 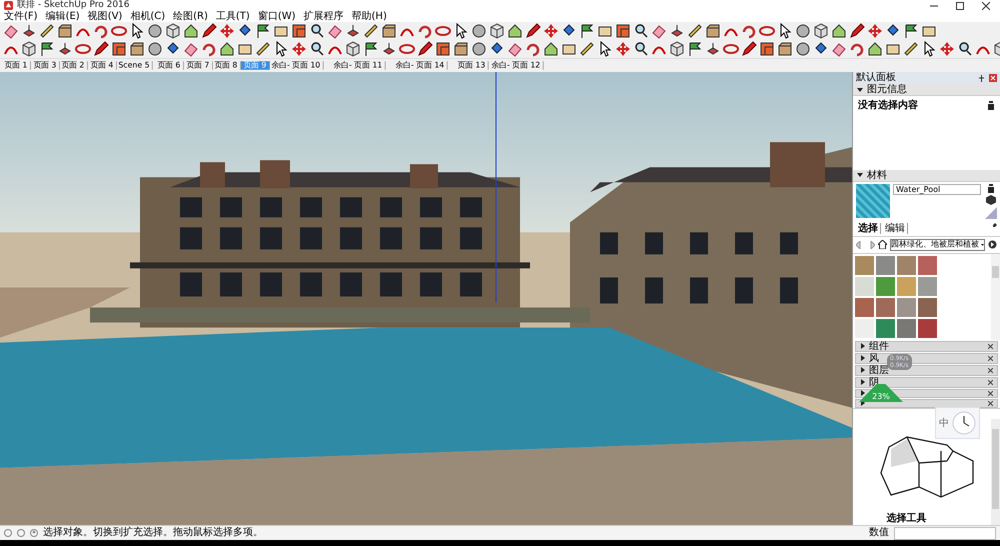 I want to click on panel-title: 图元信息, so click(x=887, y=89).